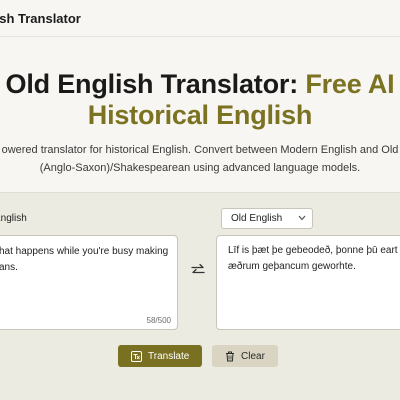  What do you see at coordinates (292, 266) in the screenshot?
I see `translation-text-line-2: æðrum geþancum geworhte.` at bounding box center [292, 266].